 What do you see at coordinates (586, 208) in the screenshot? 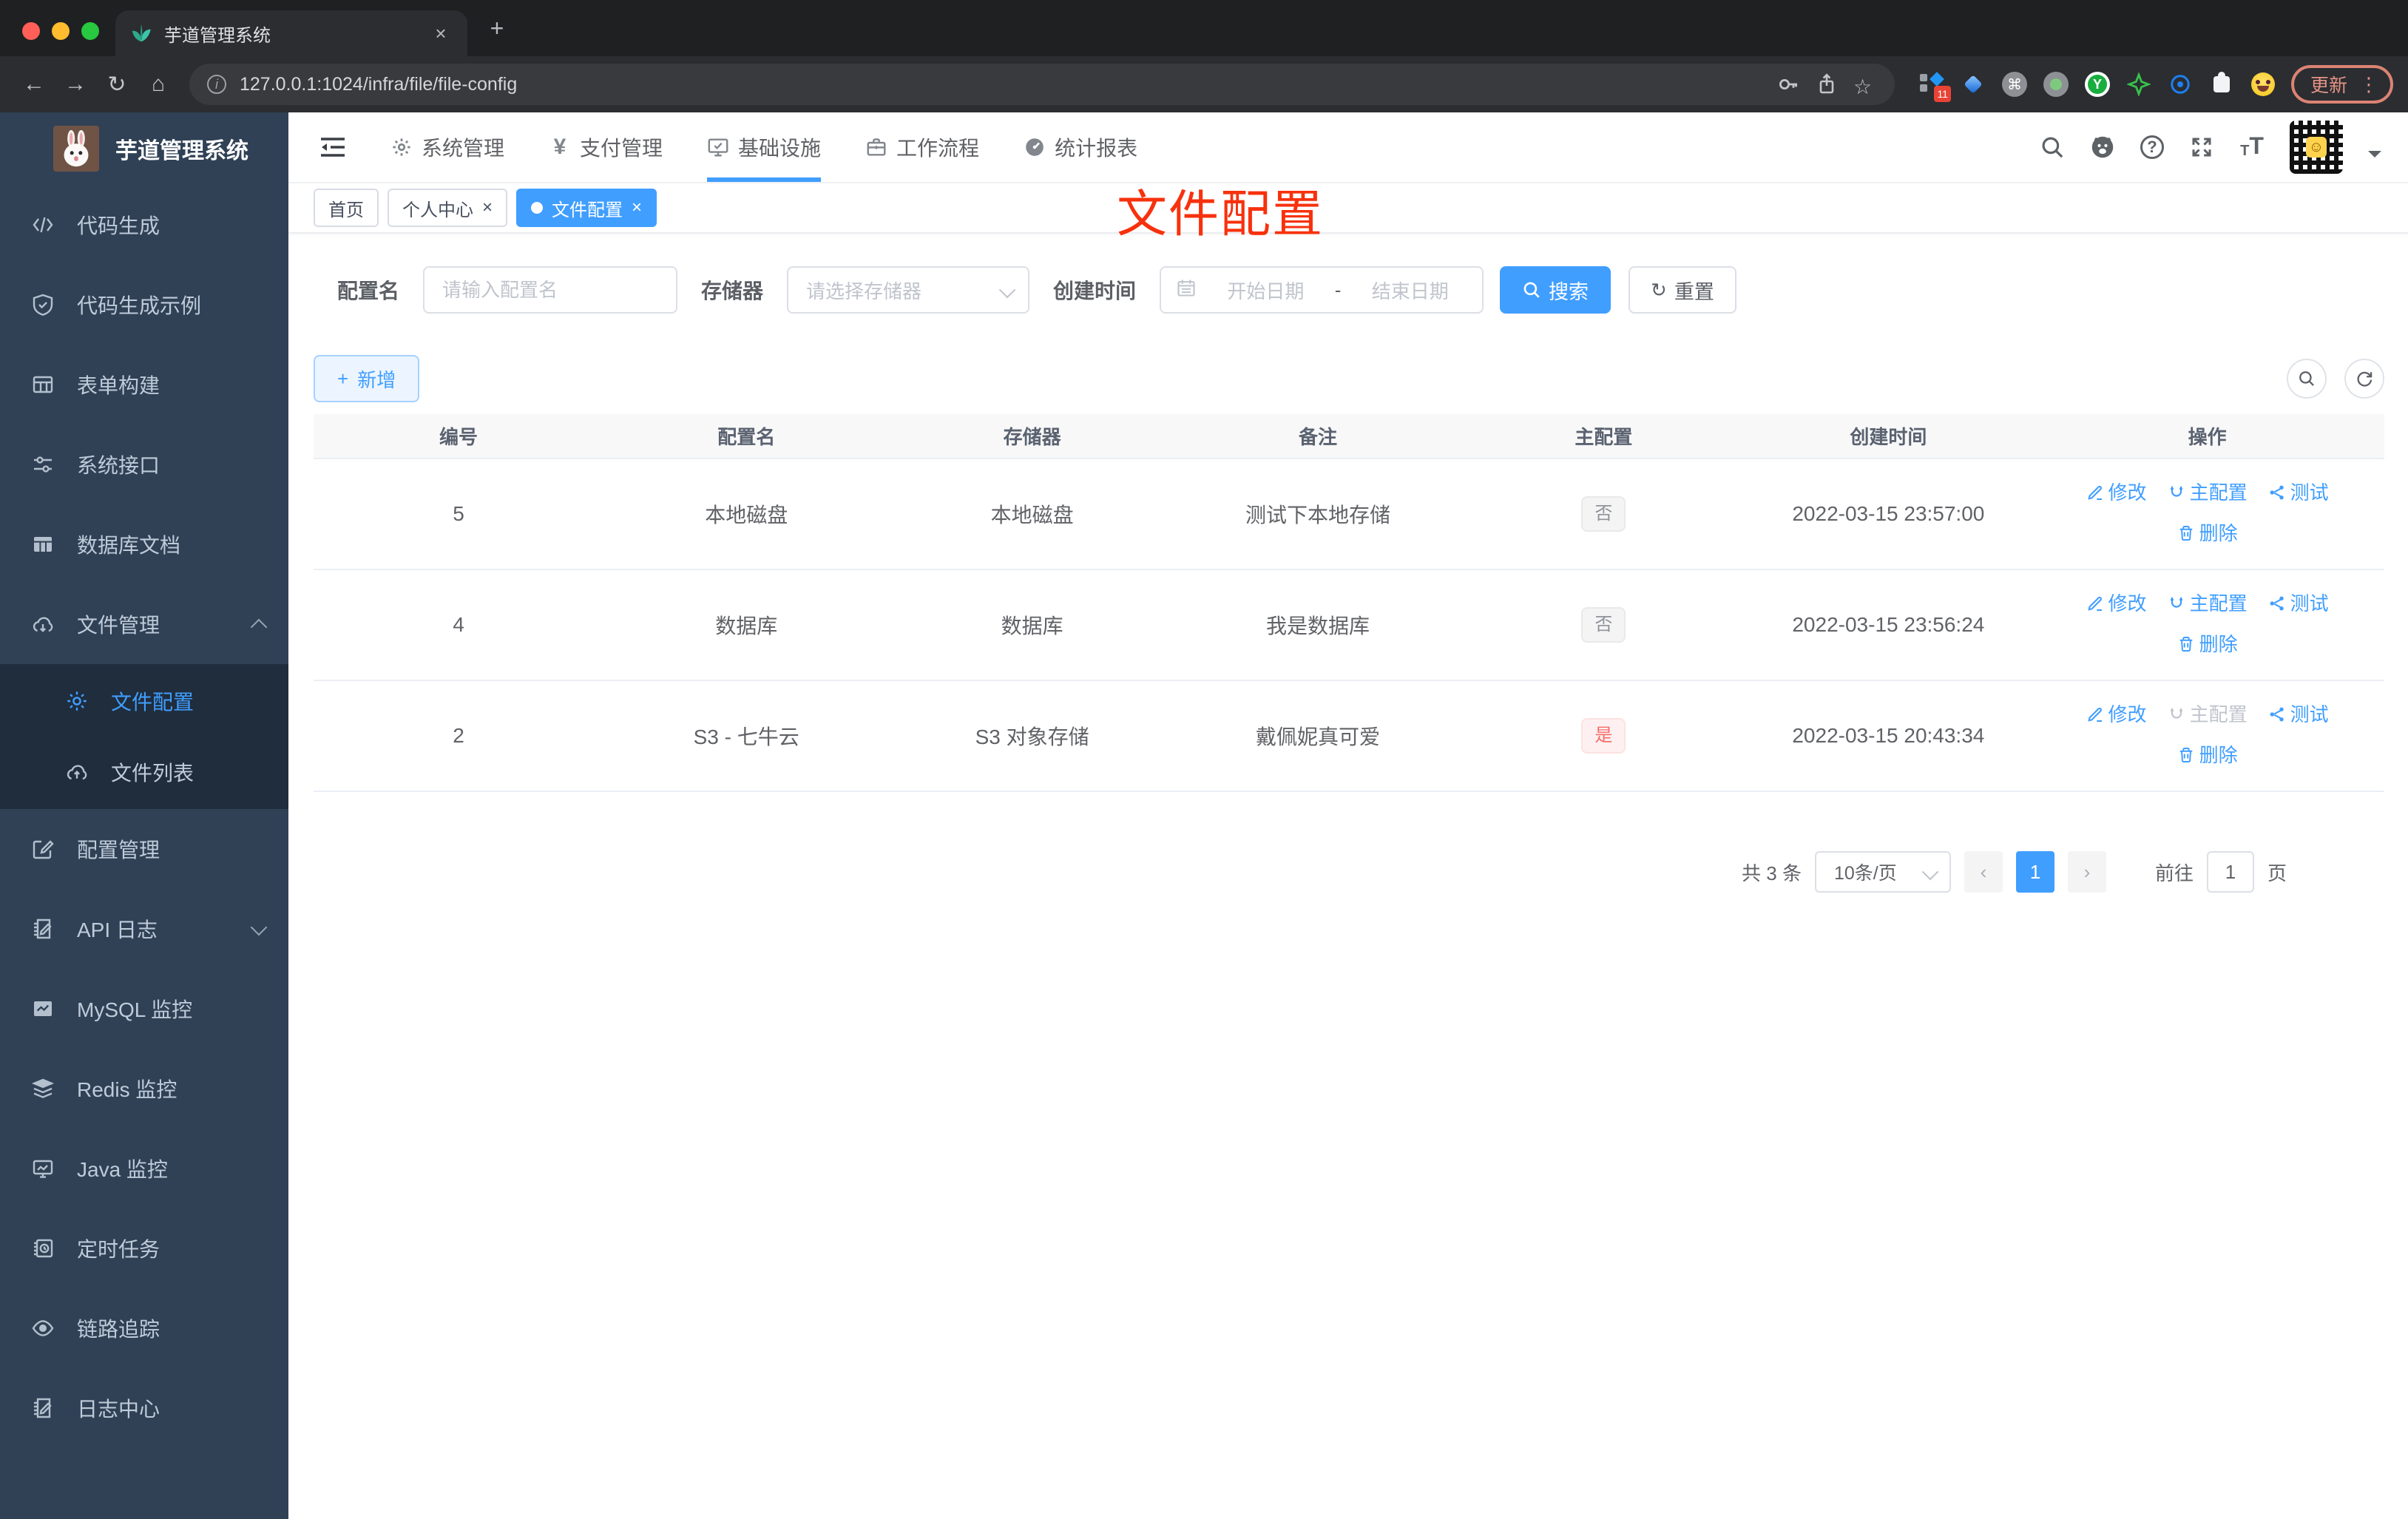
I see `page-tab-file-config: 文件配置` at bounding box center [586, 208].